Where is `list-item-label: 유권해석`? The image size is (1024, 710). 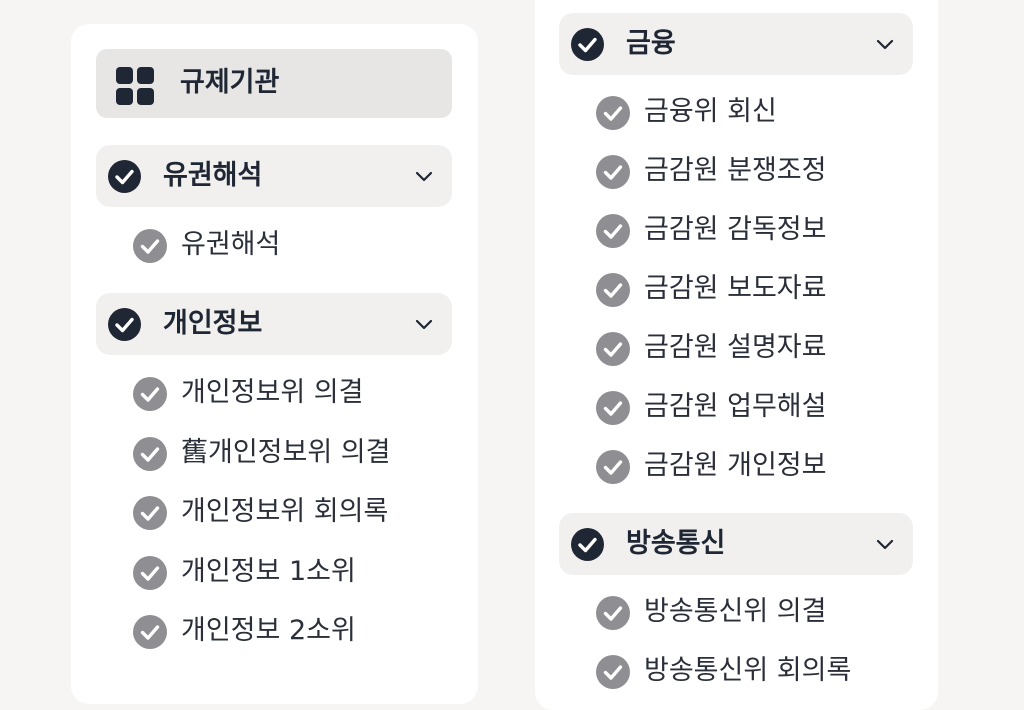
list-item-label: 유권해석 is located at coordinates (231, 244).